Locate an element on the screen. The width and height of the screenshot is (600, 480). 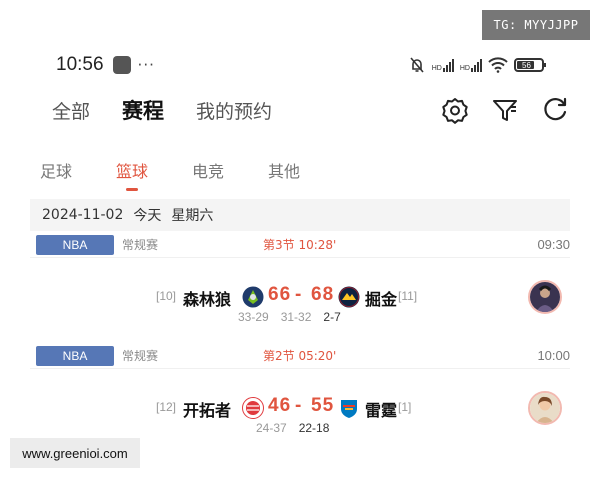
tab-football: 足球 is located at coordinates (56, 178).